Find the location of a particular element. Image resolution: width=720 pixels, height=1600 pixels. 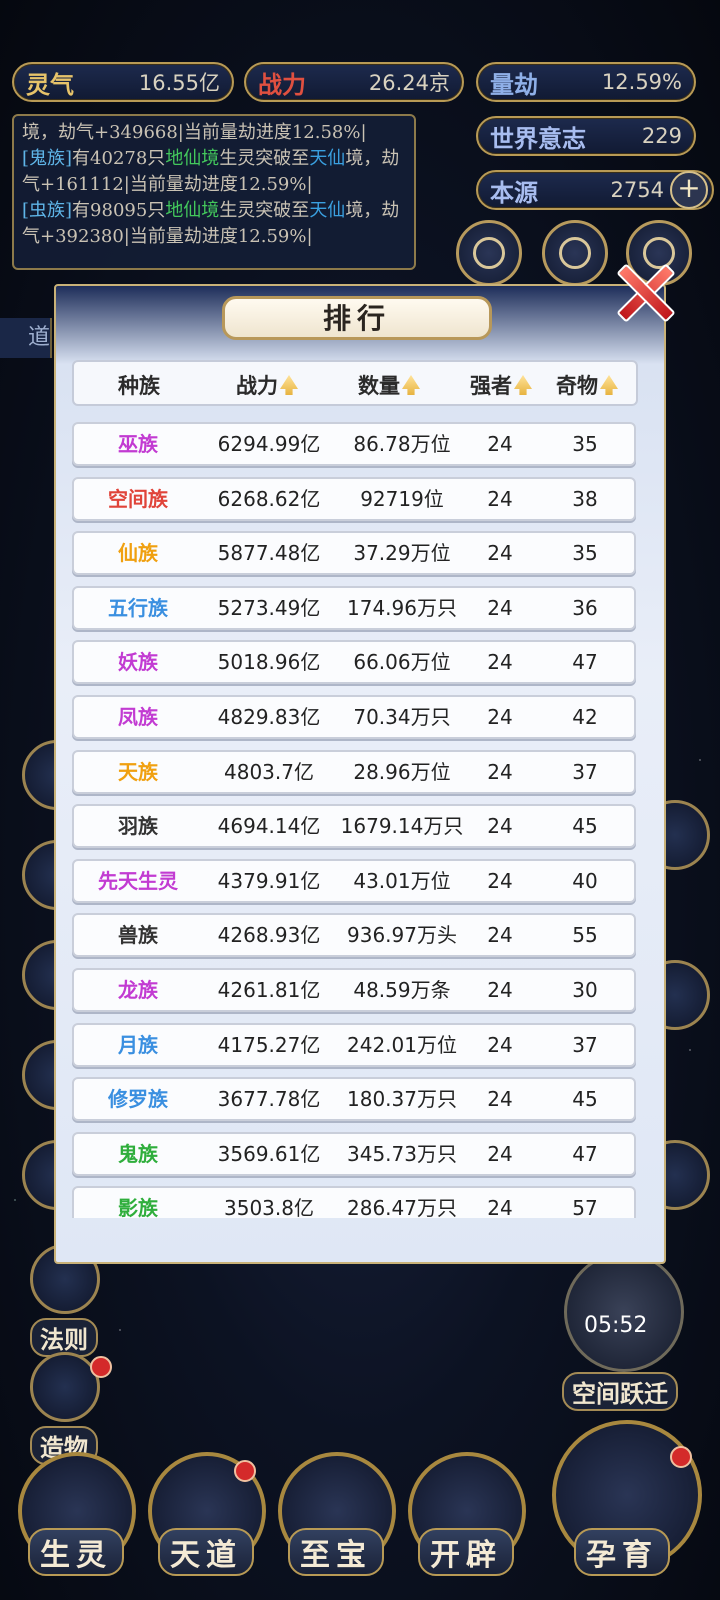

race-name: 巫族 is located at coordinates (138, 444).